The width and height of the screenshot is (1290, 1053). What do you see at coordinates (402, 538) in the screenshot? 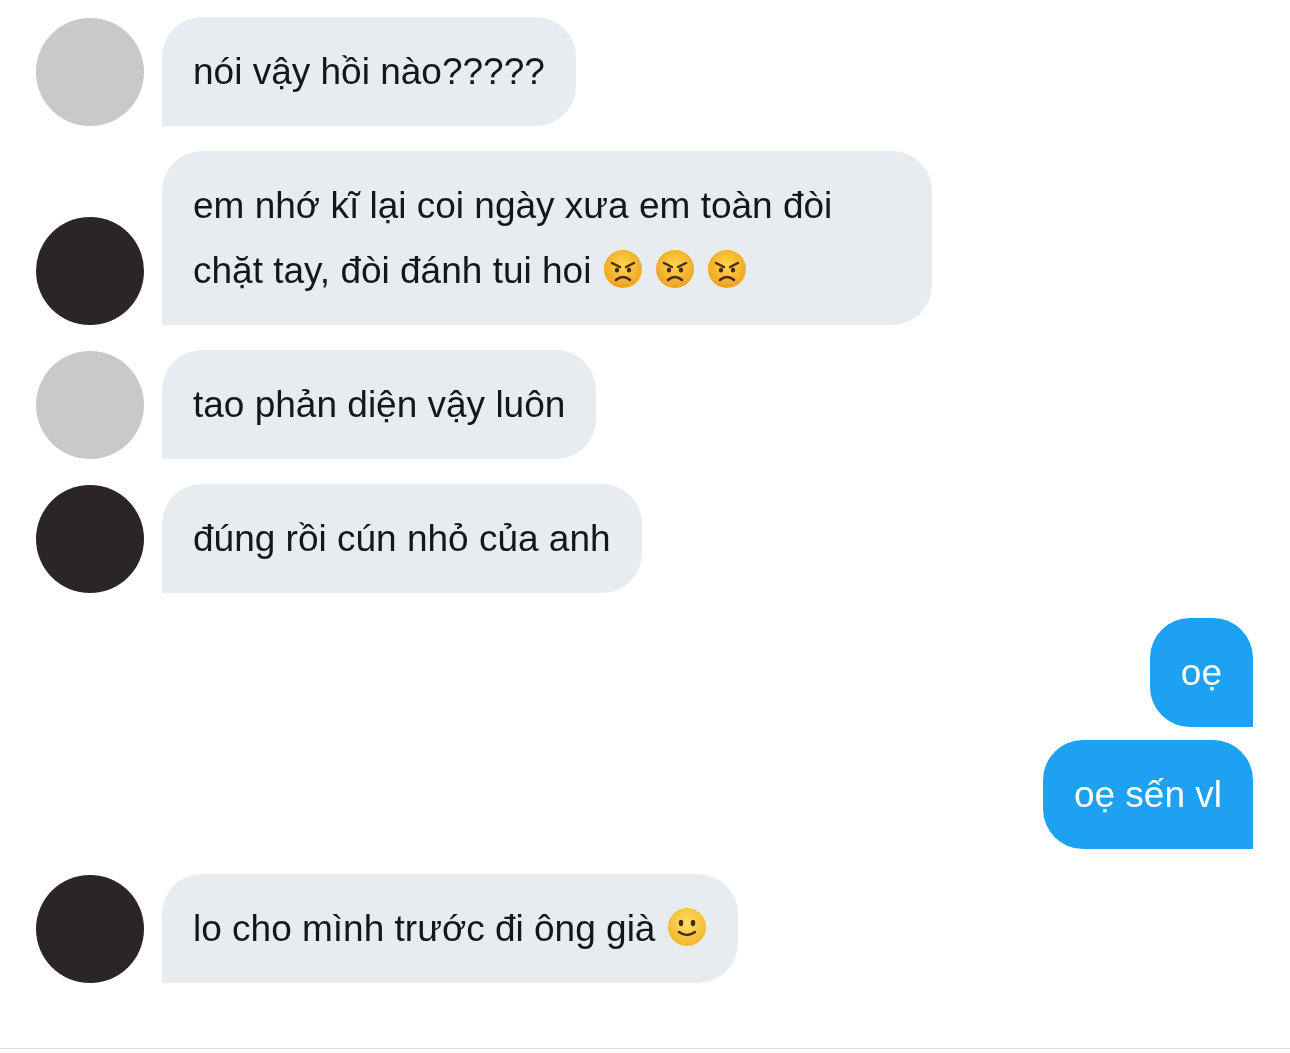
I see `message-bubble: đúng rồi cún nhỏ của anh` at bounding box center [402, 538].